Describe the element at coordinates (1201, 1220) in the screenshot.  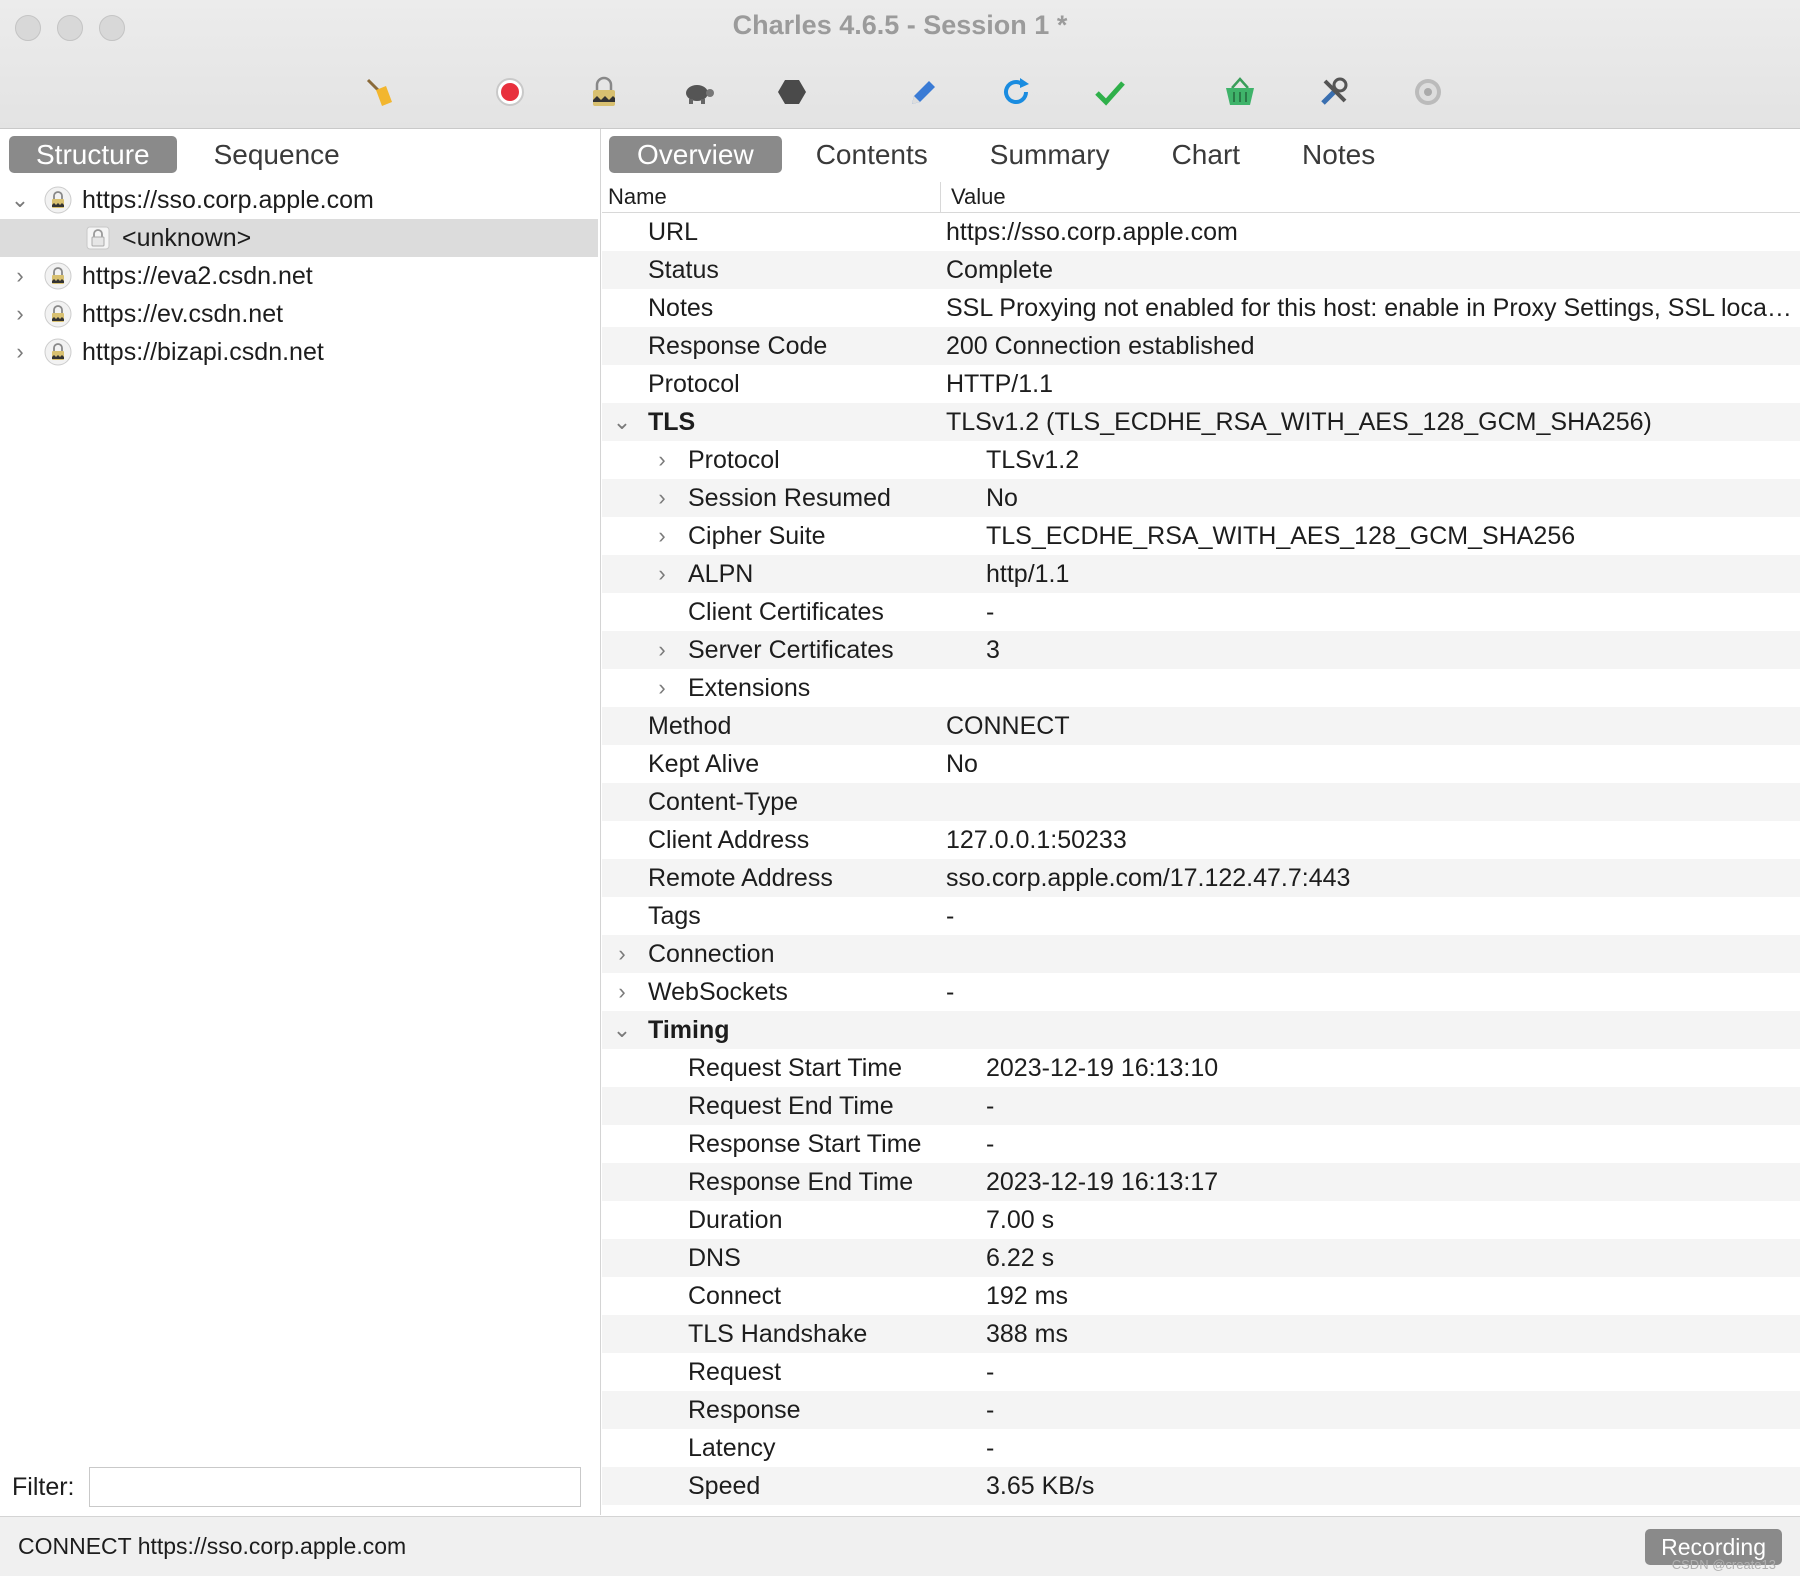
I see `table-row: Duration 7.00 s` at that location.